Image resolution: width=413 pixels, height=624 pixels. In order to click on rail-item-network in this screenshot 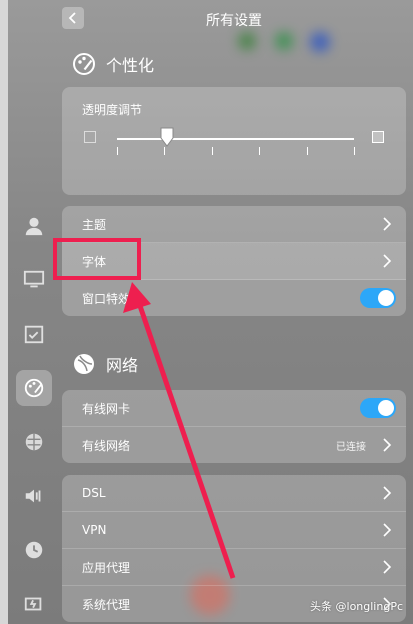, I will do `click(34, 442)`.